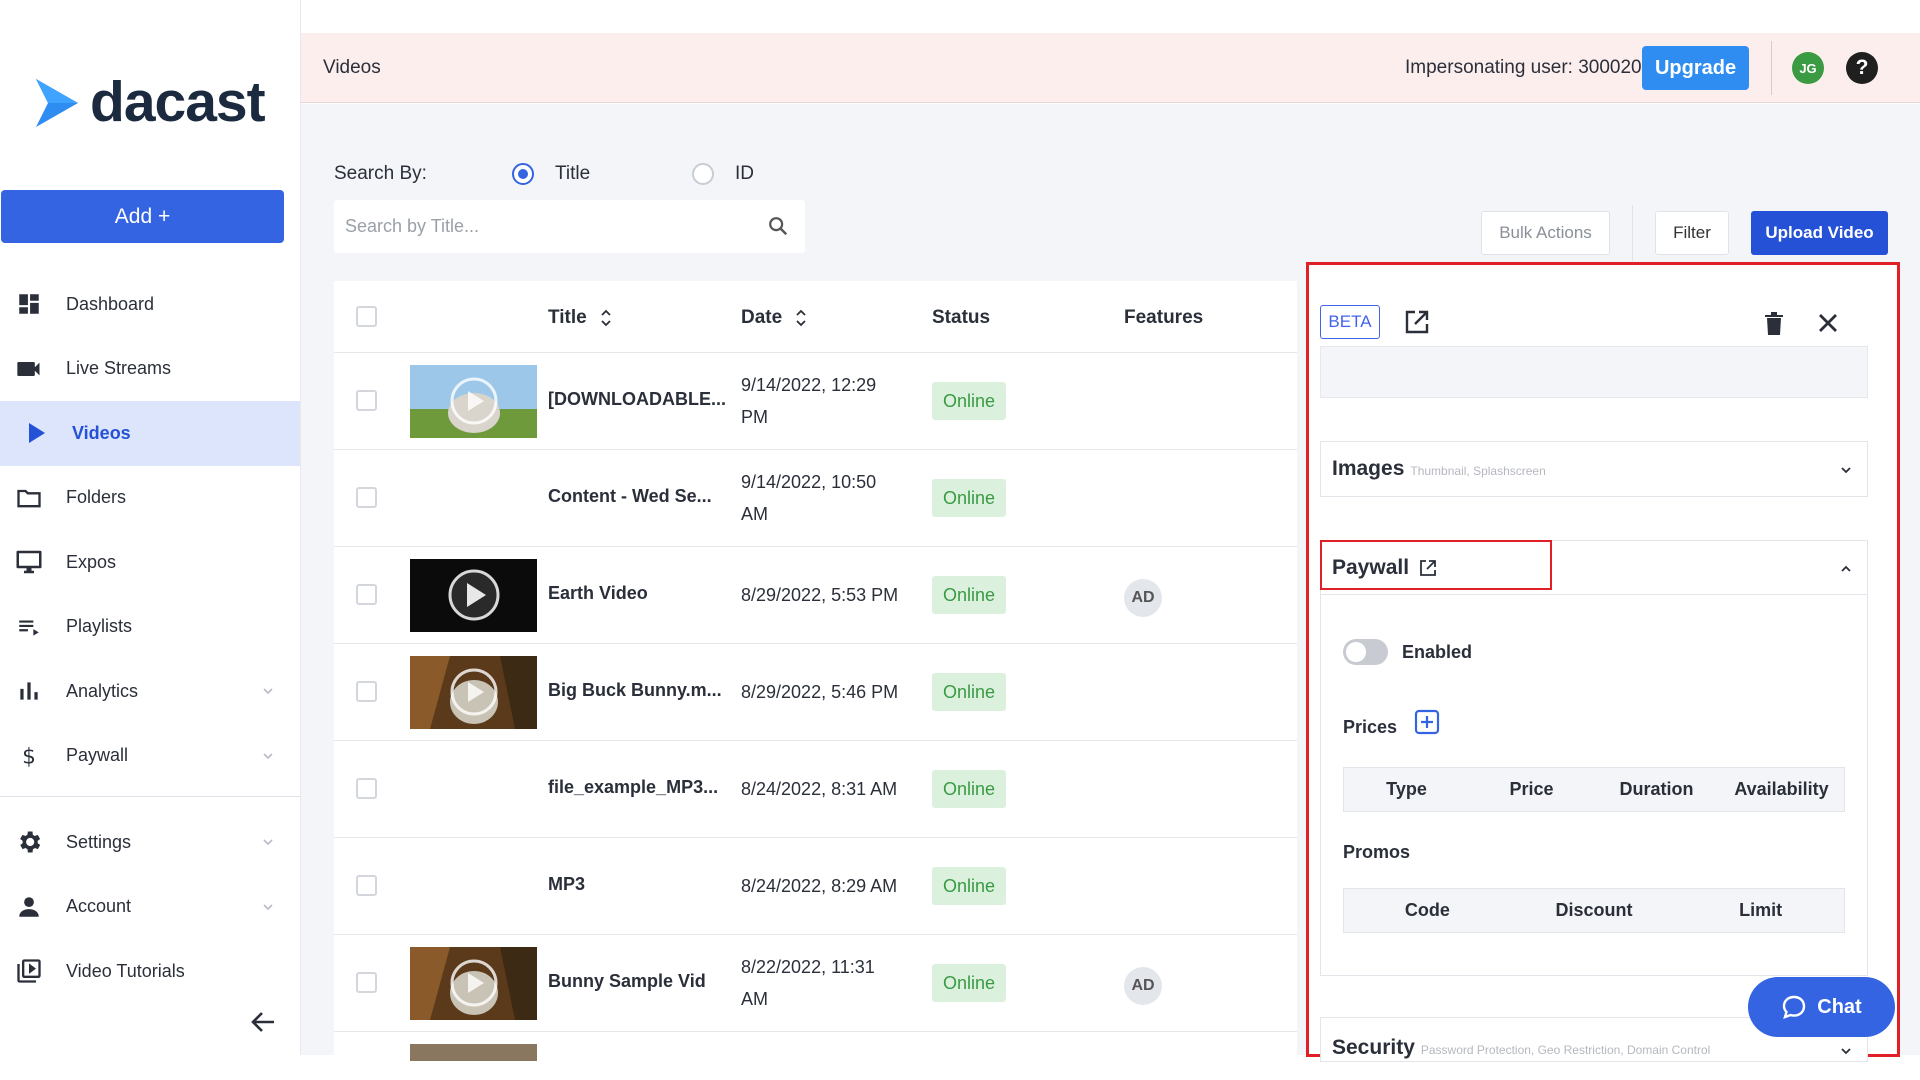 The height and width of the screenshot is (1080, 1920). I want to click on search-by-title-radio, so click(523, 174).